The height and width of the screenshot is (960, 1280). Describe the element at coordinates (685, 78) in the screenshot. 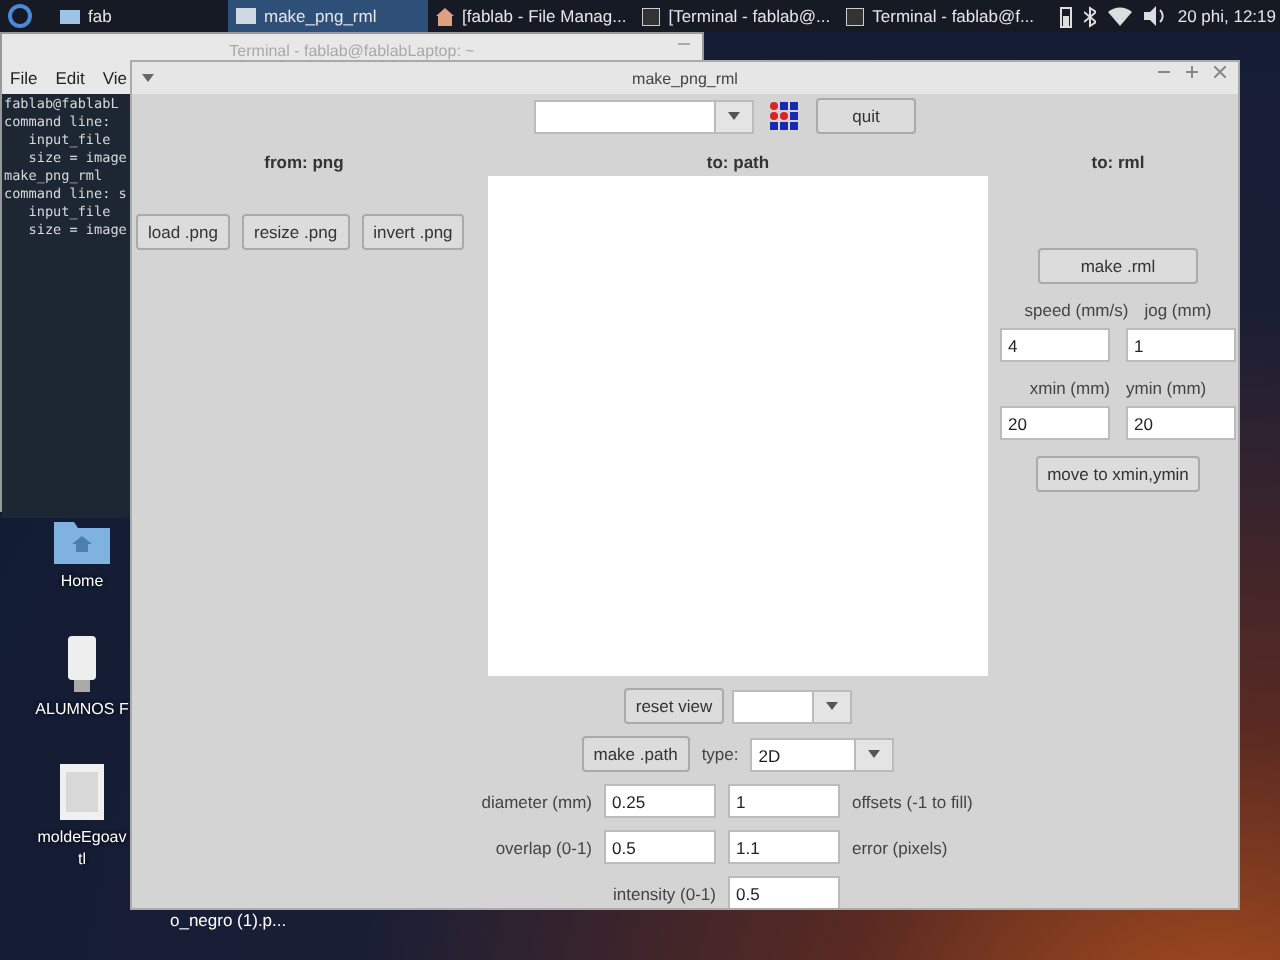

I see `window-title: make_png_rml` at that location.